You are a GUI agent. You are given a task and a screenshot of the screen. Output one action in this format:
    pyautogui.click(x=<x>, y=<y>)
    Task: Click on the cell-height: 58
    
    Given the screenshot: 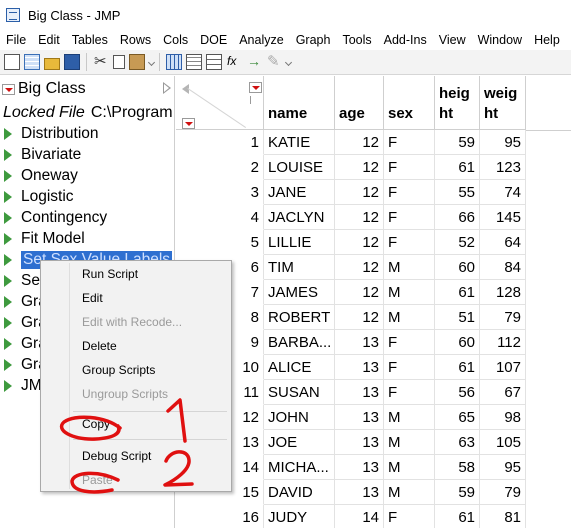 What is the action you would take?
    pyautogui.click(x=457, y=467)
    